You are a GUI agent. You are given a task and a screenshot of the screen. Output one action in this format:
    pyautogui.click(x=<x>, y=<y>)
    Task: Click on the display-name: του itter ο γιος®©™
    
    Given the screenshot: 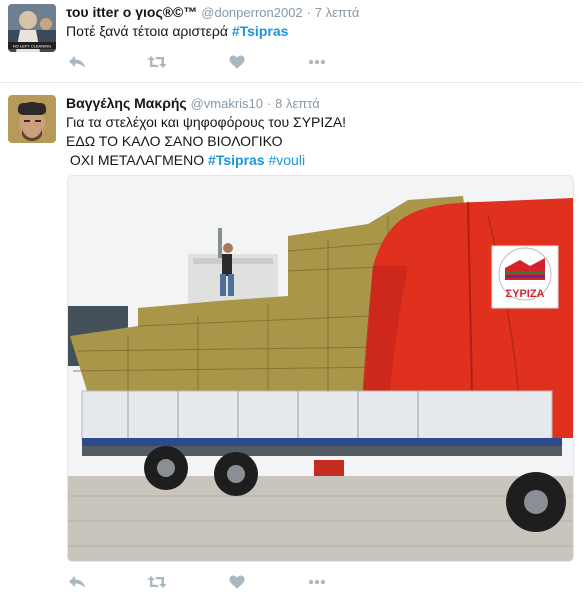 What is the action you would take?
    pyautogui.click(x=131, y=12)
    